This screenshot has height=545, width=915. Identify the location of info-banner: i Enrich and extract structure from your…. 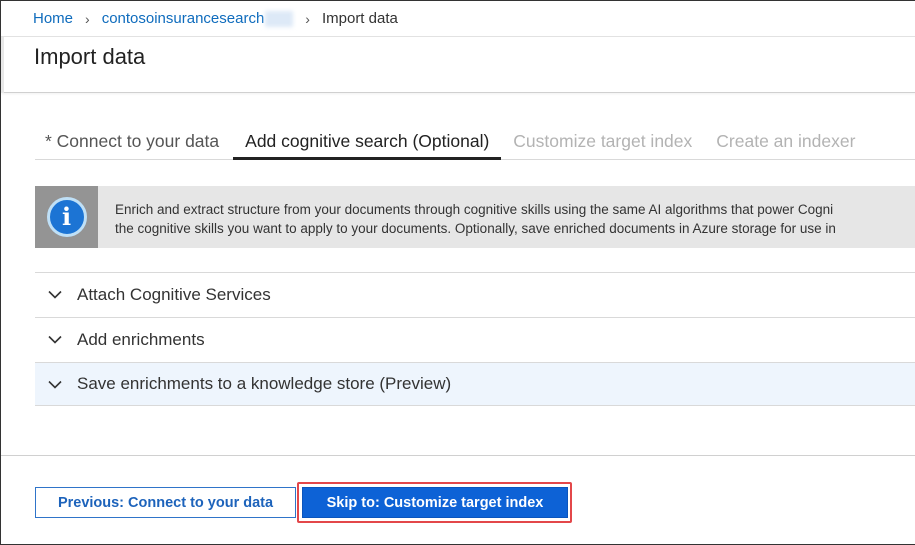
(475, 217).